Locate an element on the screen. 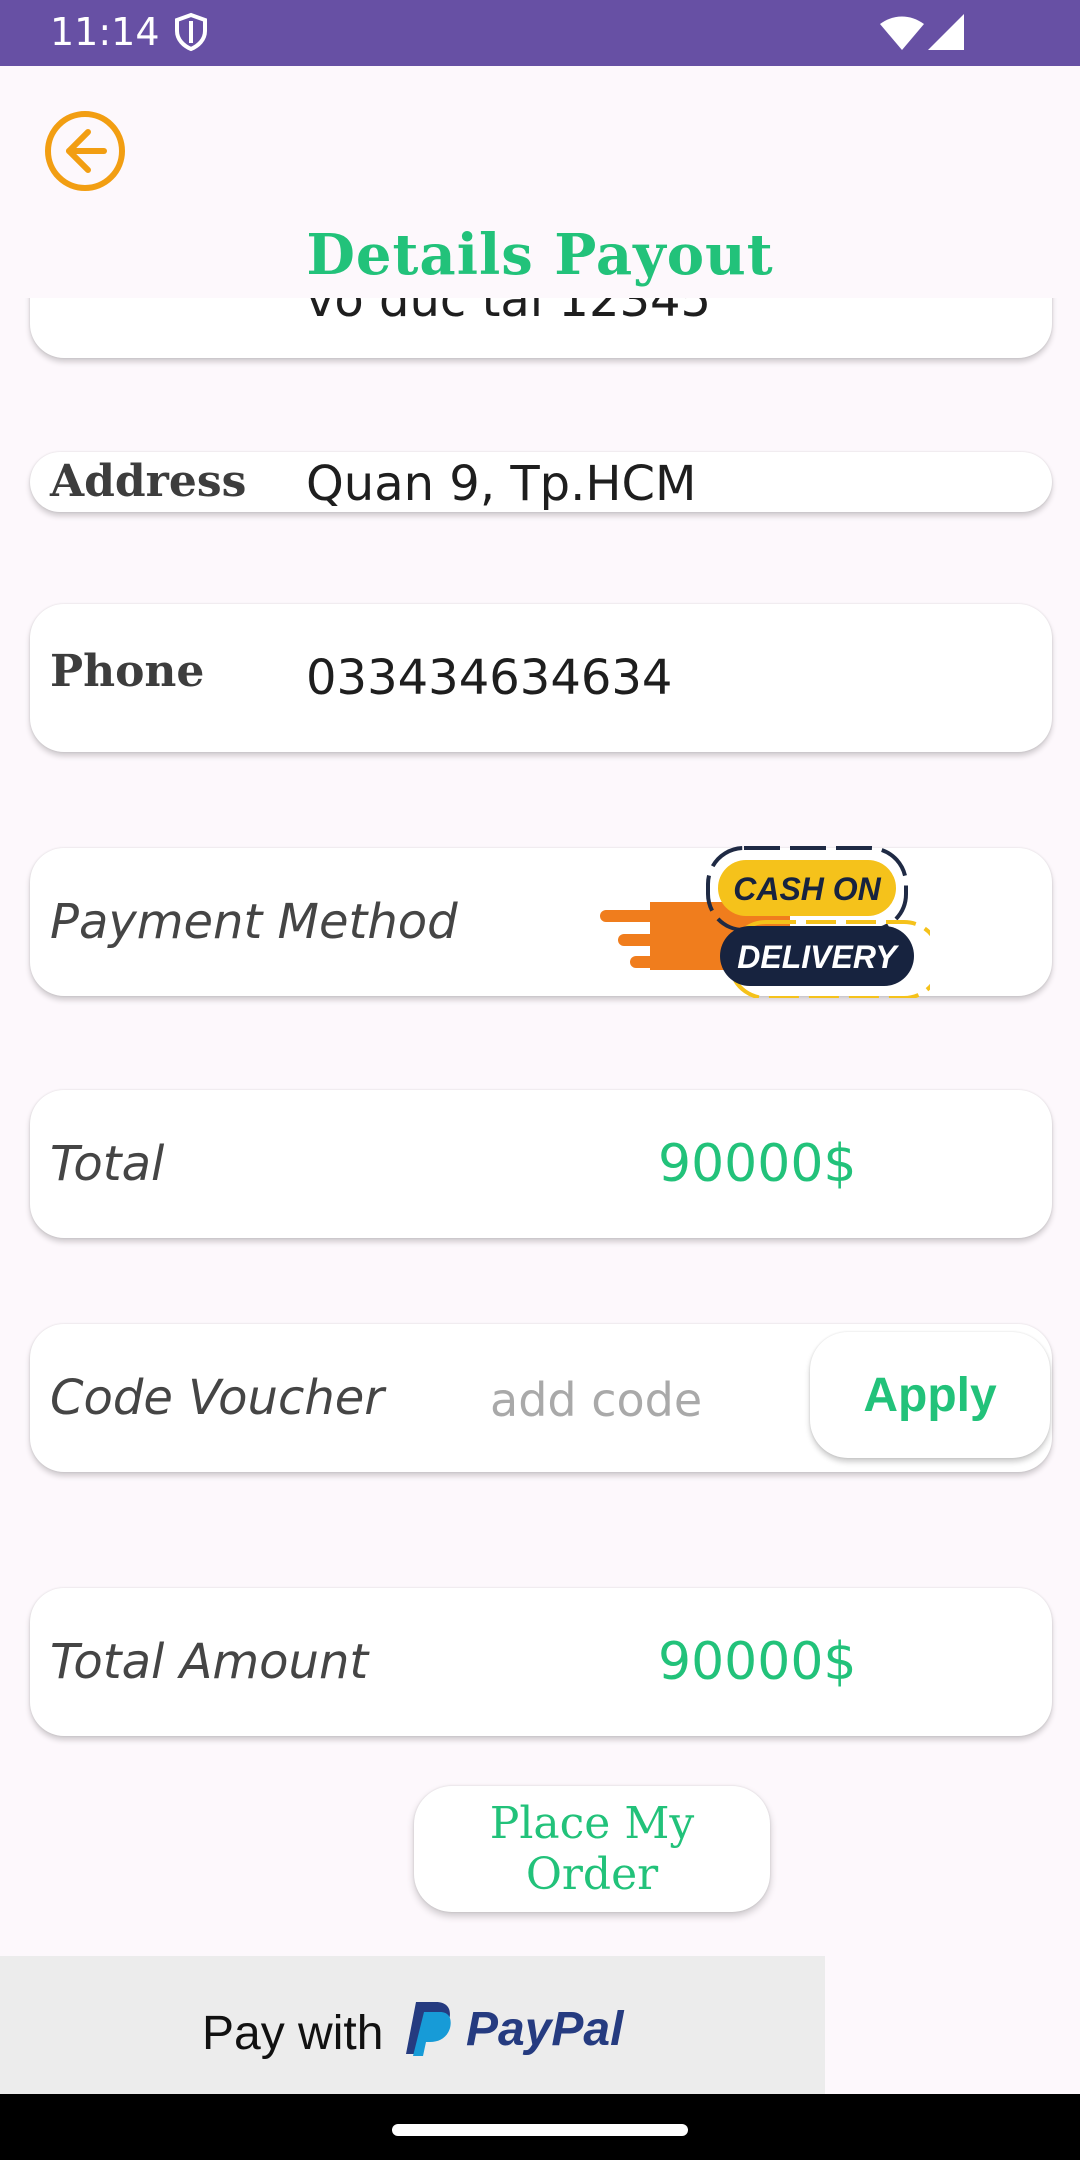 This screenshot has height=2160, width=1080. voucher-card: Code Voucher Apply is located at coordinates (541, 1398).